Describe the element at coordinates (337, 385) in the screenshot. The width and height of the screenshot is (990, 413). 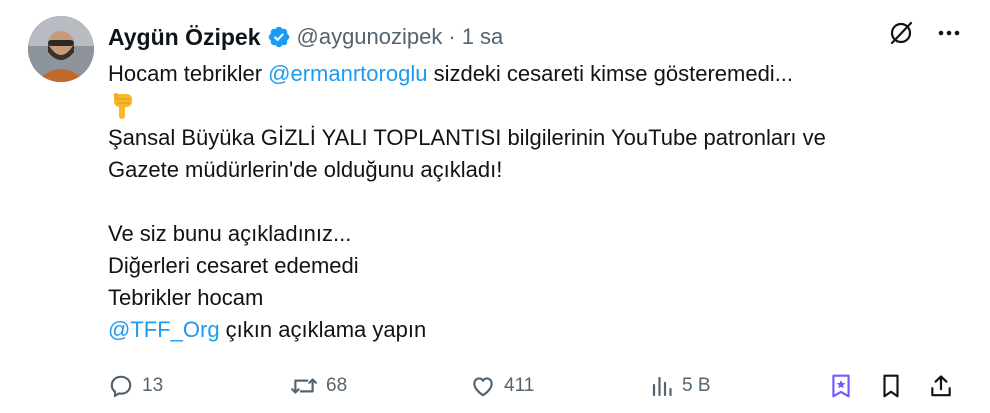
I see `repost-count: 68` at that location.